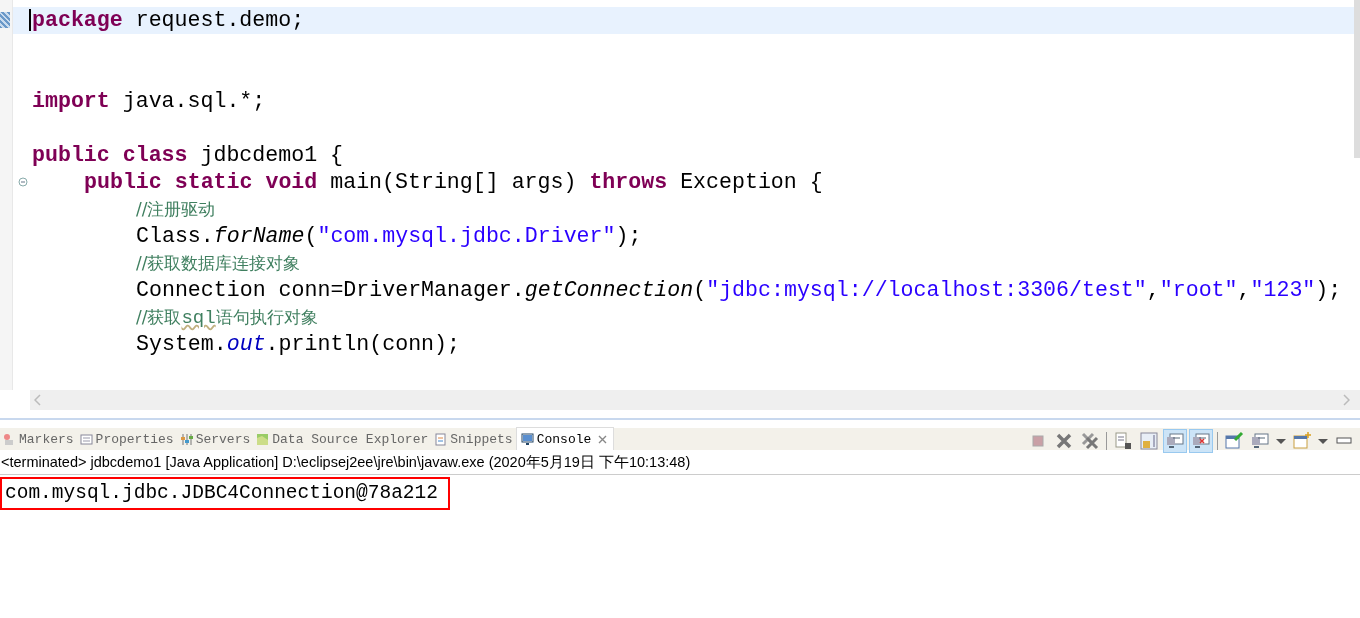 The width and height of the screenshot is (1360, 618). Describe the element at coordinates (342, 439) in the screenshot. I see `view-tab: Data Source Explorer` at that location.